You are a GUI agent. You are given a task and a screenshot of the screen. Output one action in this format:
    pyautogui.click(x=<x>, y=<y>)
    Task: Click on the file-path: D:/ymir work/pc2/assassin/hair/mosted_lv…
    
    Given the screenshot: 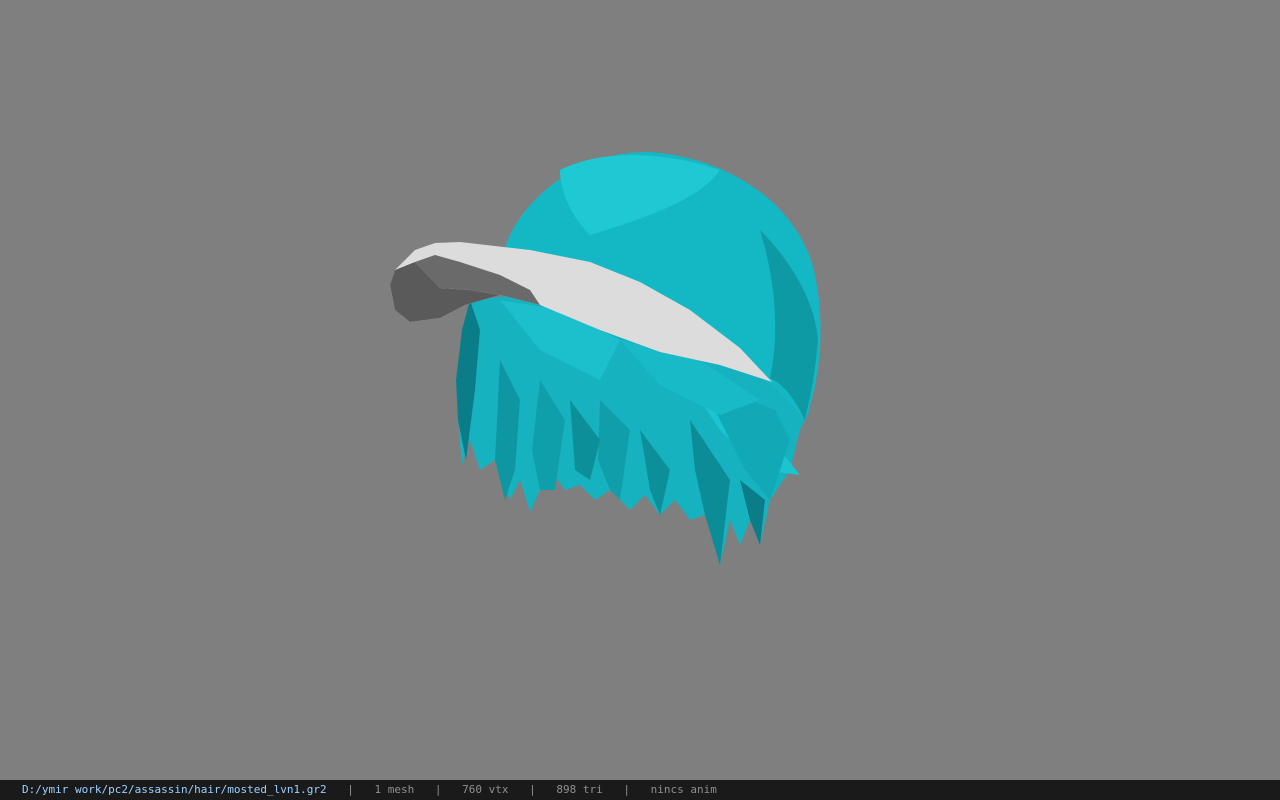 What is the action you would take?
    pyautogui.click(x=174, y=789)
    